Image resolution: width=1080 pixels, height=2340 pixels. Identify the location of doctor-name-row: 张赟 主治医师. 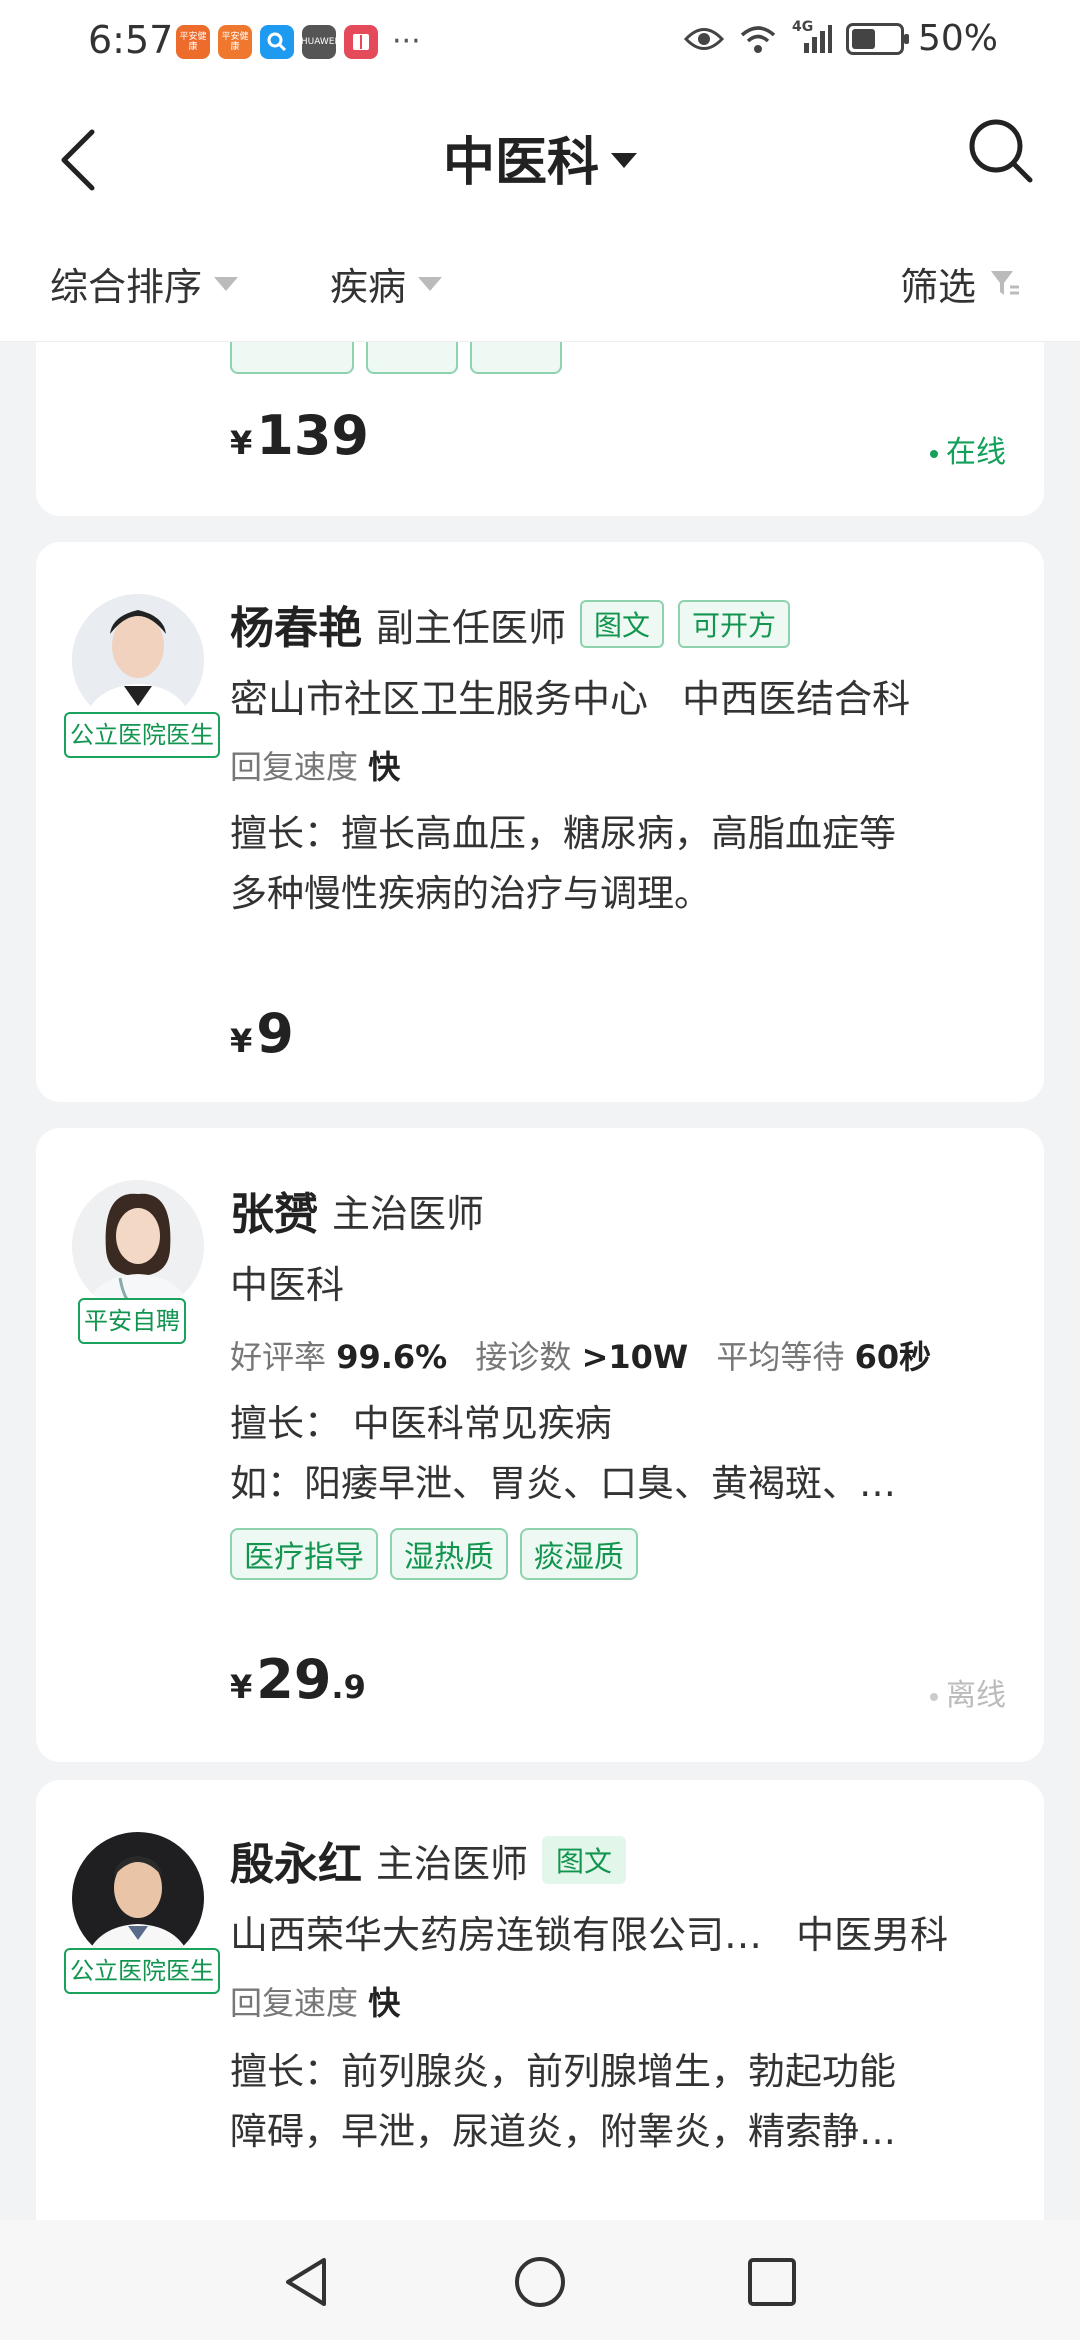
(357, 1210).